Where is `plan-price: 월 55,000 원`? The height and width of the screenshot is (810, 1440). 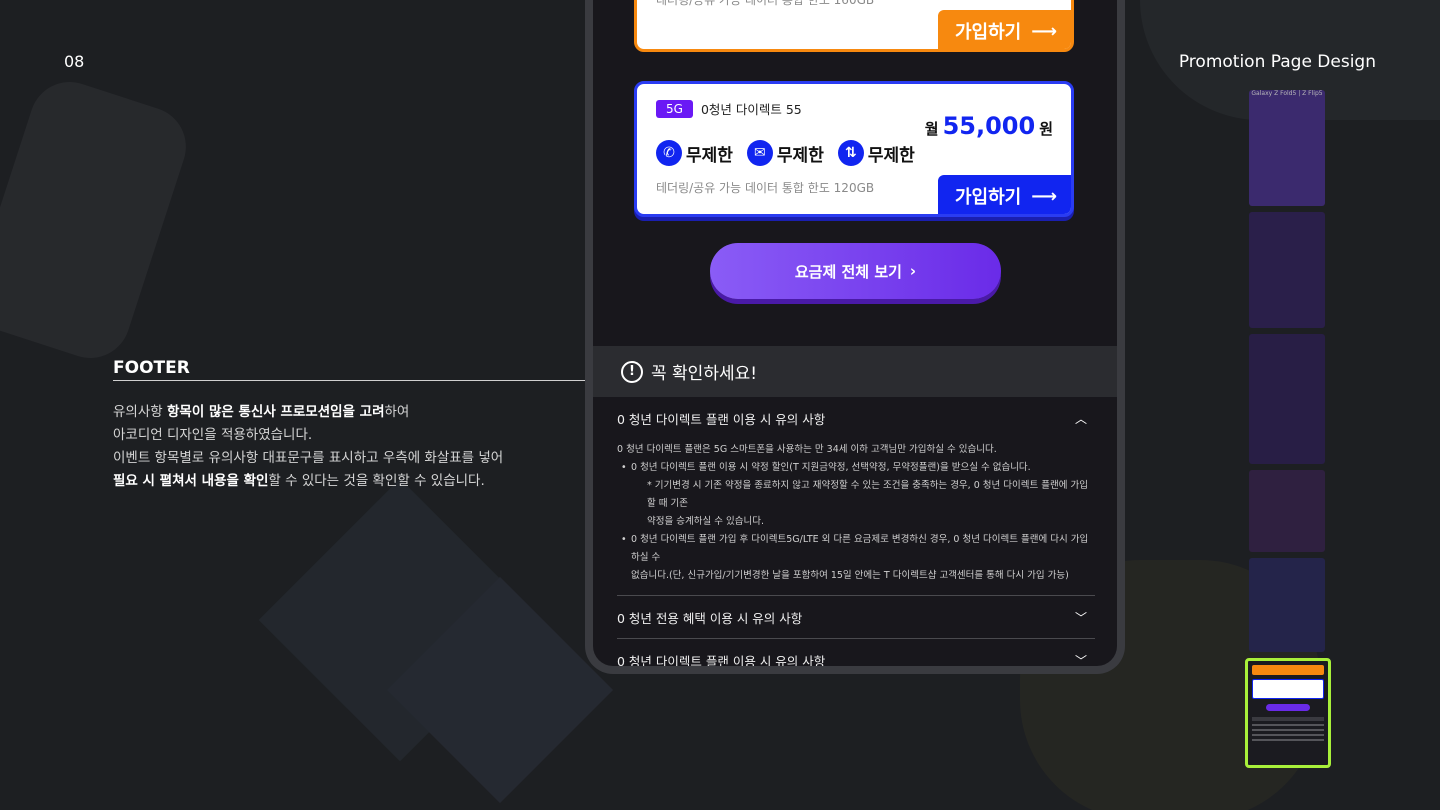 plan-price: 월 55,000 원 is located at coordinates (988, 126).